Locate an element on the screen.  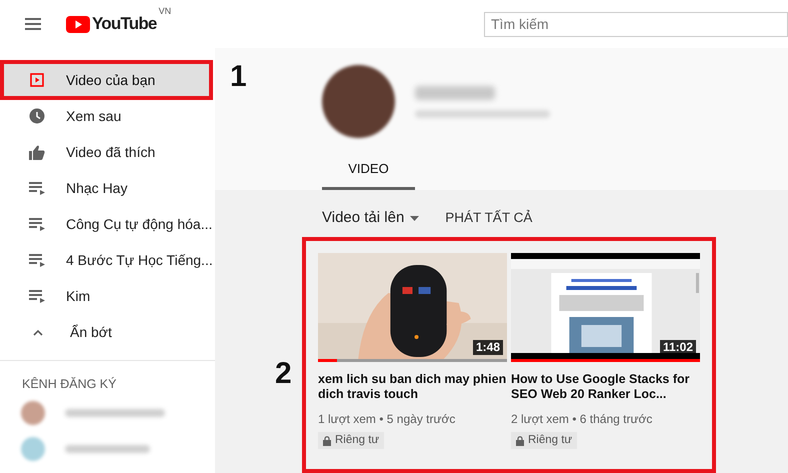
annotation-number: 1 is located at coordinates (238, 77).